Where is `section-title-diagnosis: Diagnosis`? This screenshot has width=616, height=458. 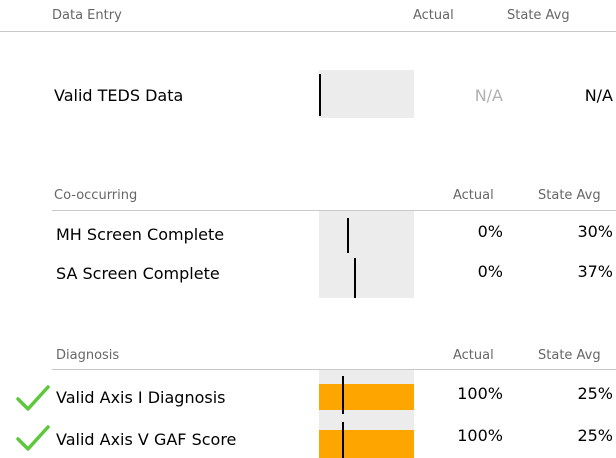
section-title-diagnosis: Diagnosis is located at coordinates (88, 355).